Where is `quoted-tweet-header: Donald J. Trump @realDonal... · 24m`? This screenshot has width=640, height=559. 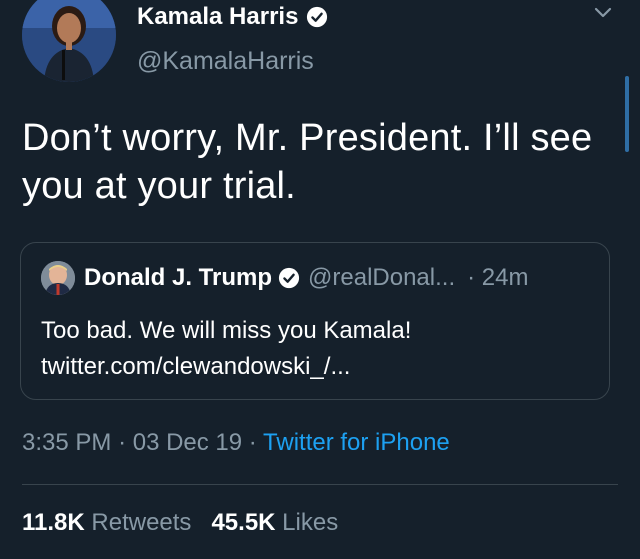
quoted-tweet-header: Donald J. Trump @realDonal... · 24m is located at coordinates (284, 278).